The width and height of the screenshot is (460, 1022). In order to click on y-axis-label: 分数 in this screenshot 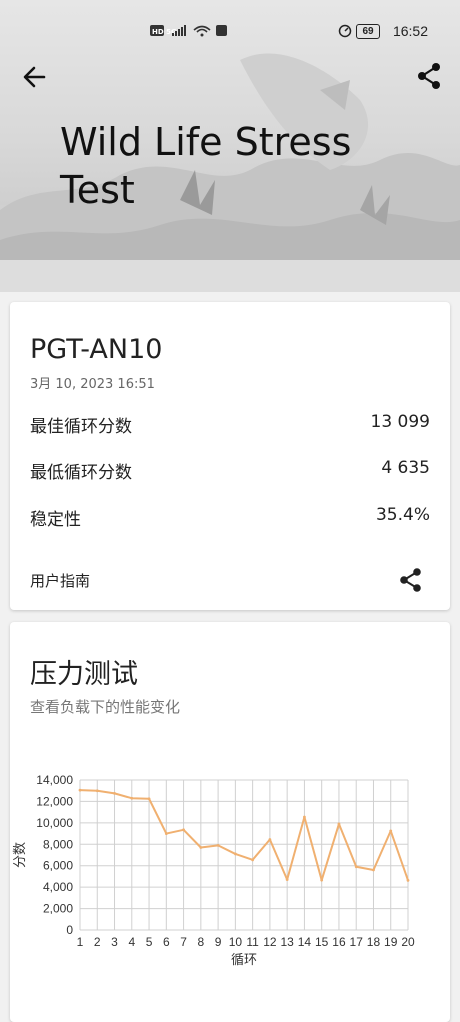, I will do `click(20, 855)`.